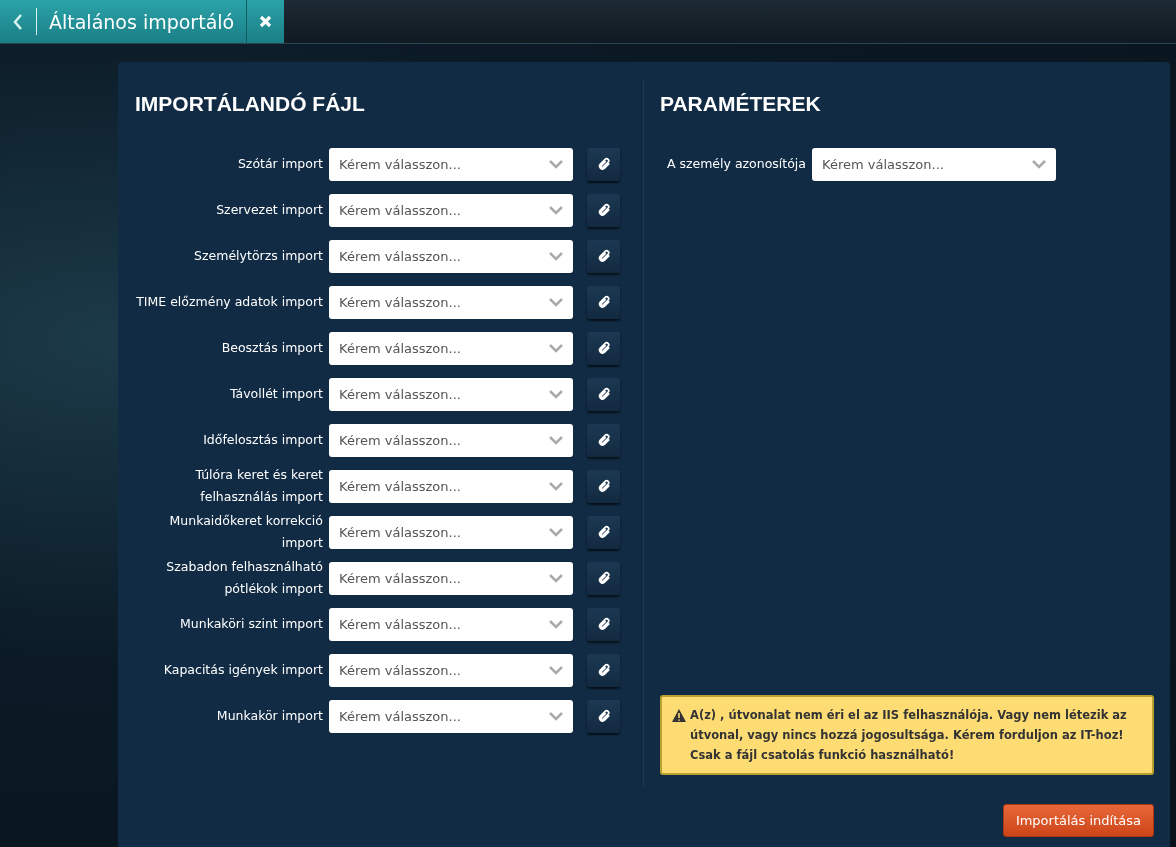  I want to click on field-label: Személytörzs import, so click(258, 256).